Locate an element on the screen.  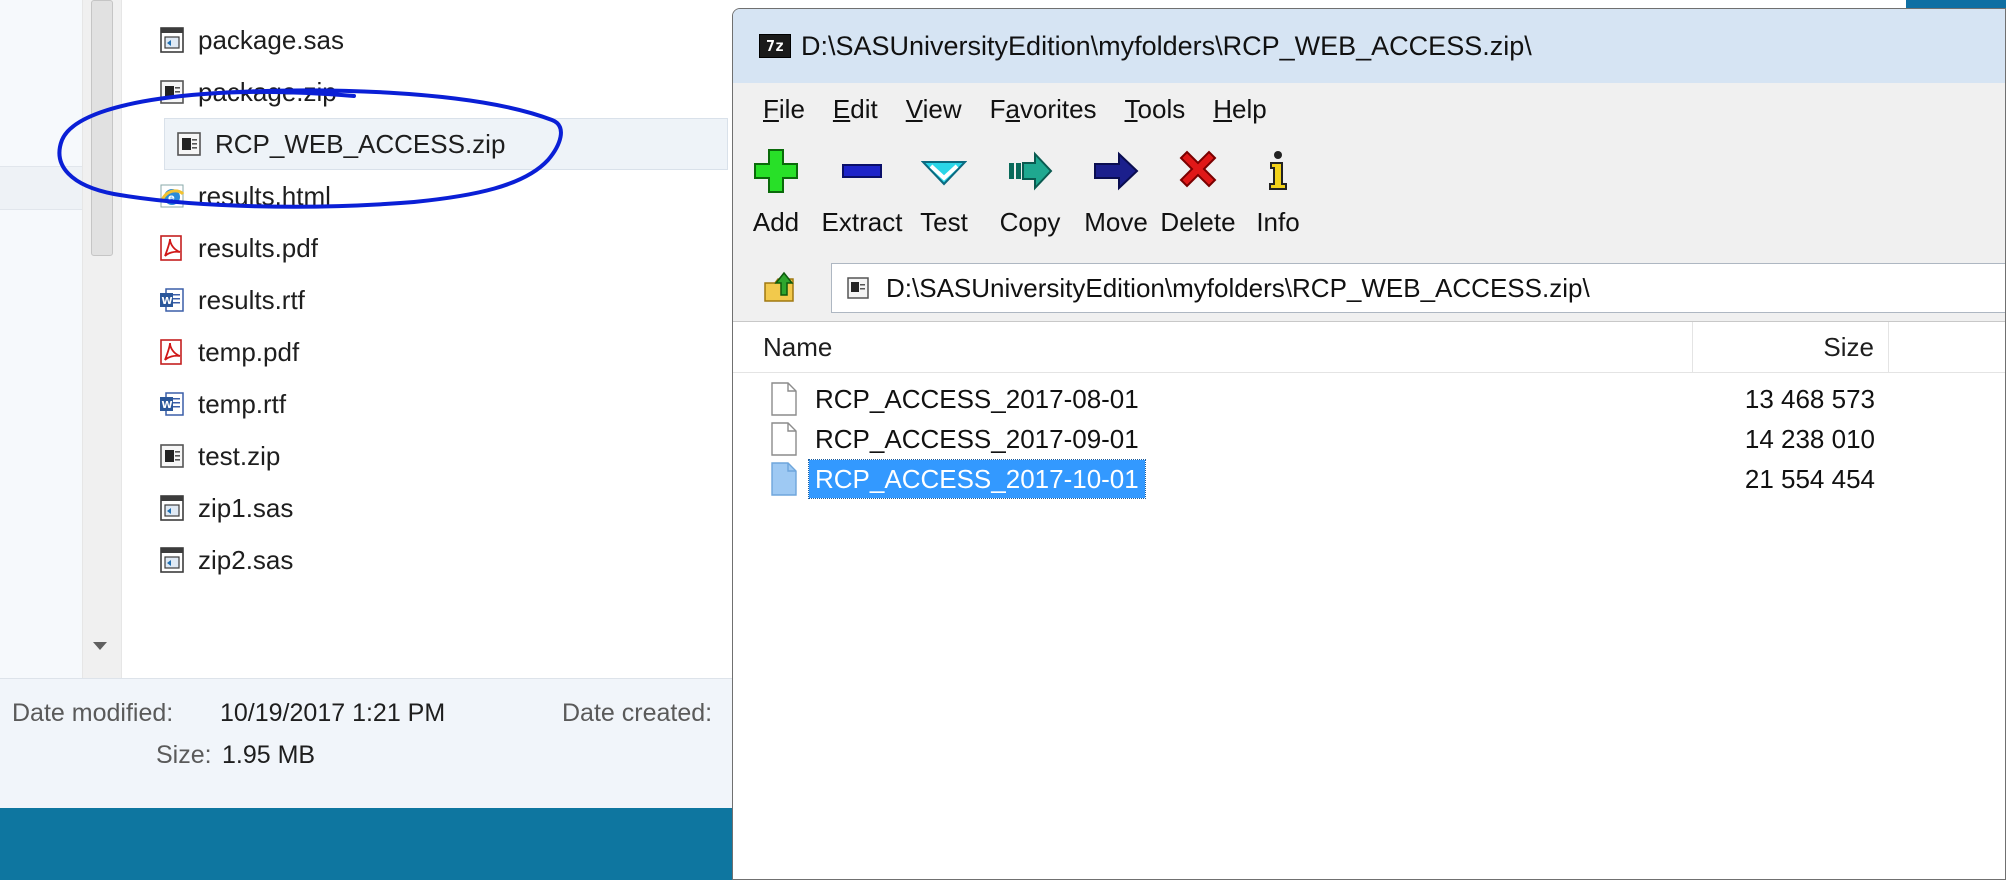
extract-minus-icon is located at coordinates (862, 171).